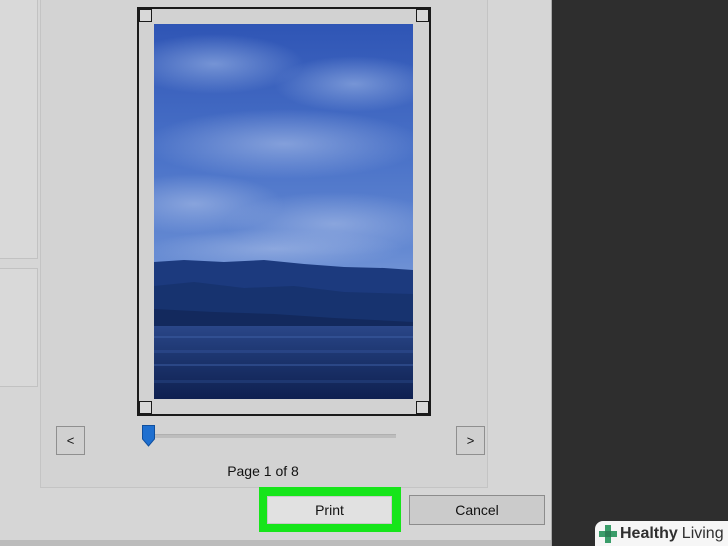 This screenshot has height=546, width=728. I want to click on watermark-brand-light: Living, so click(702, 533).